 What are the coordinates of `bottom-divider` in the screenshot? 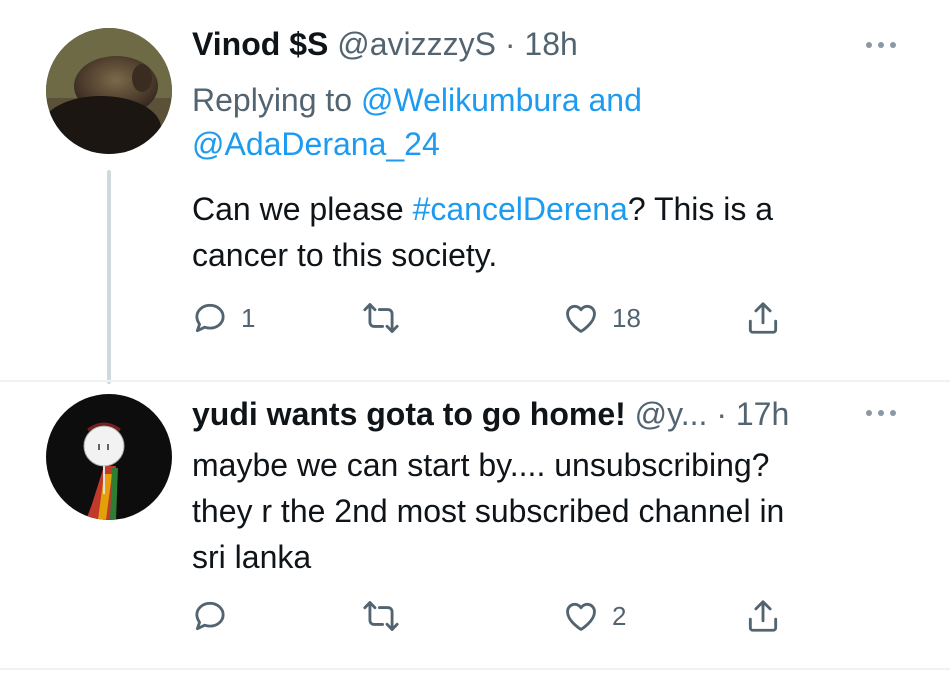 It's located at (475, 669).